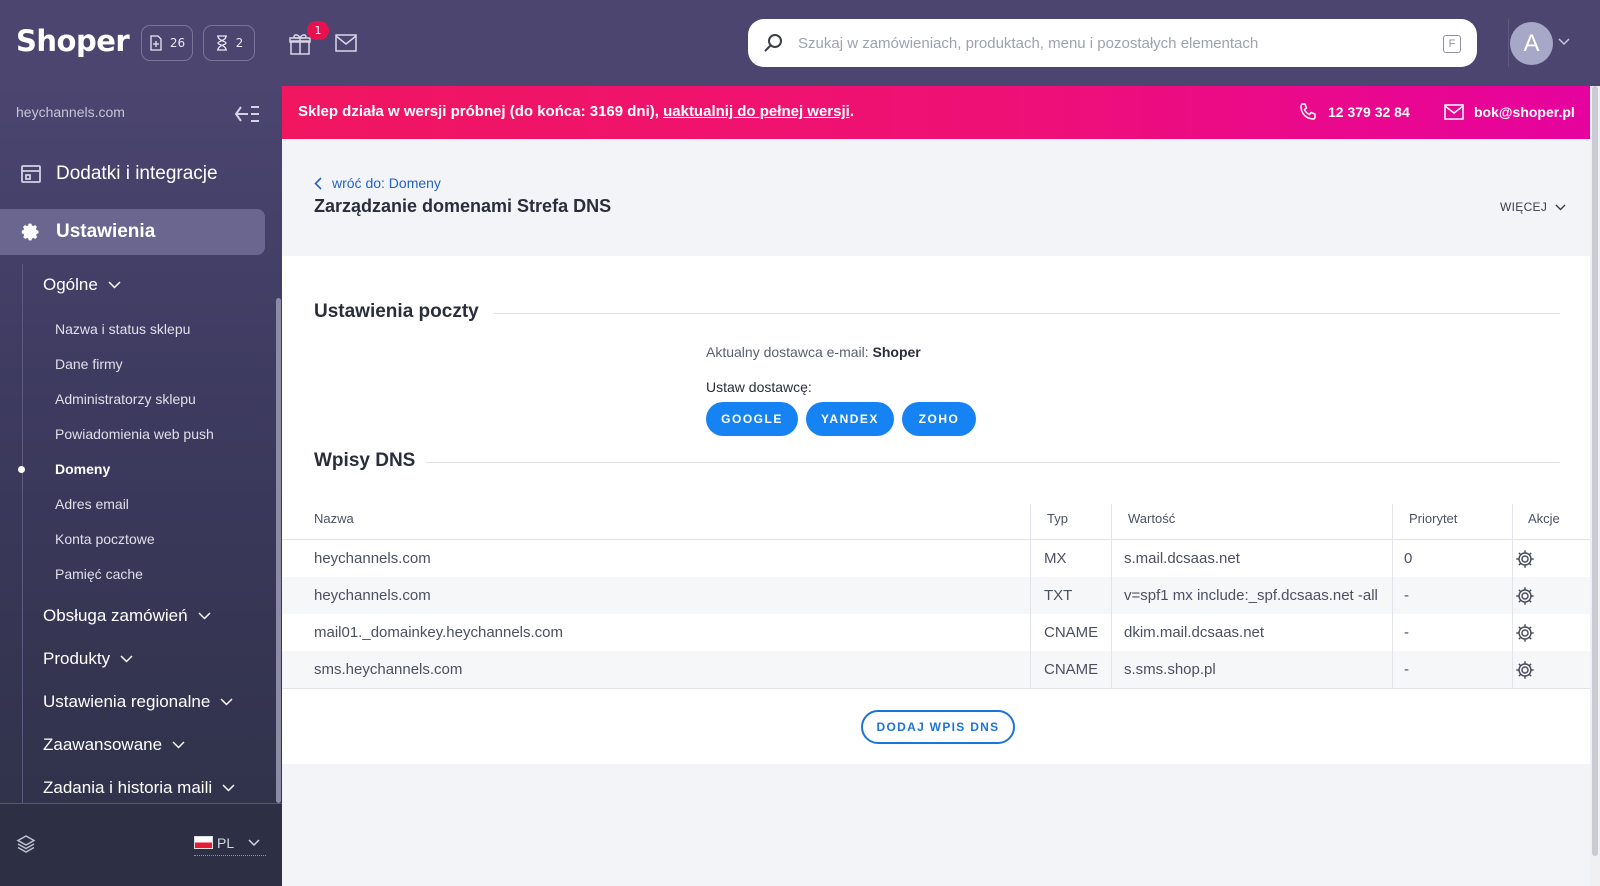 This screenshot has height=886, width=1600. What do you see at coordinates (22, 574) in the screenshot?
I see `submenu-rail` at bounding box center [22, 574].